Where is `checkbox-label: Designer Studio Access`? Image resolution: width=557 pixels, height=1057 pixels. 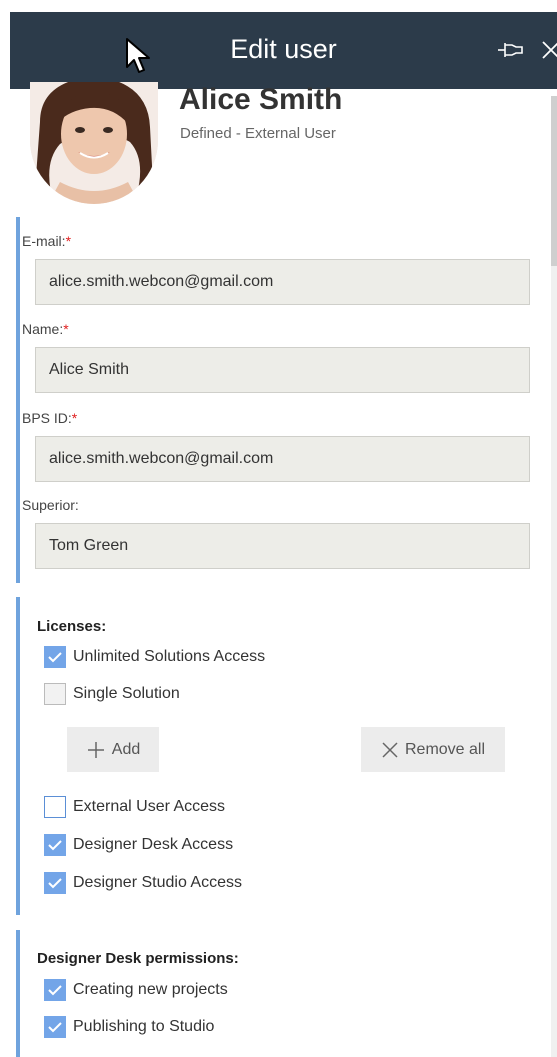 checkbox-label: Designer Studio Access is located at coordinates (157, 882).